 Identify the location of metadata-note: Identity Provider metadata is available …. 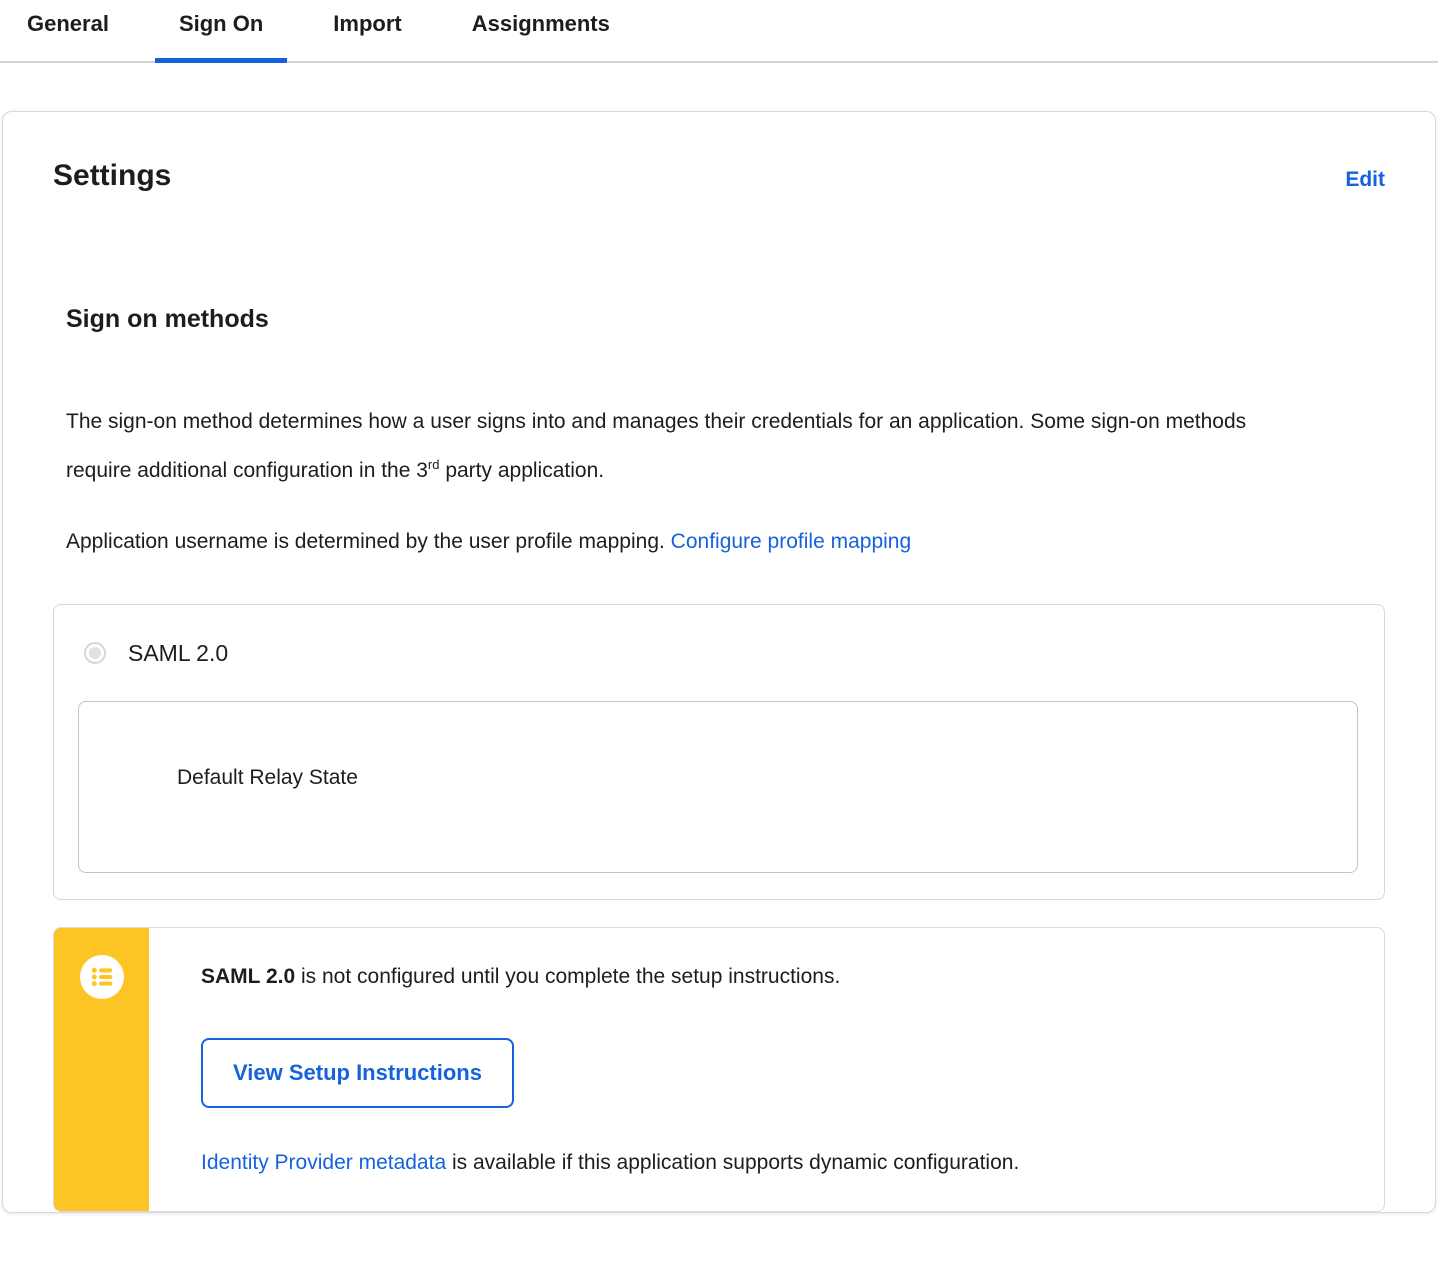
(772, 1163).